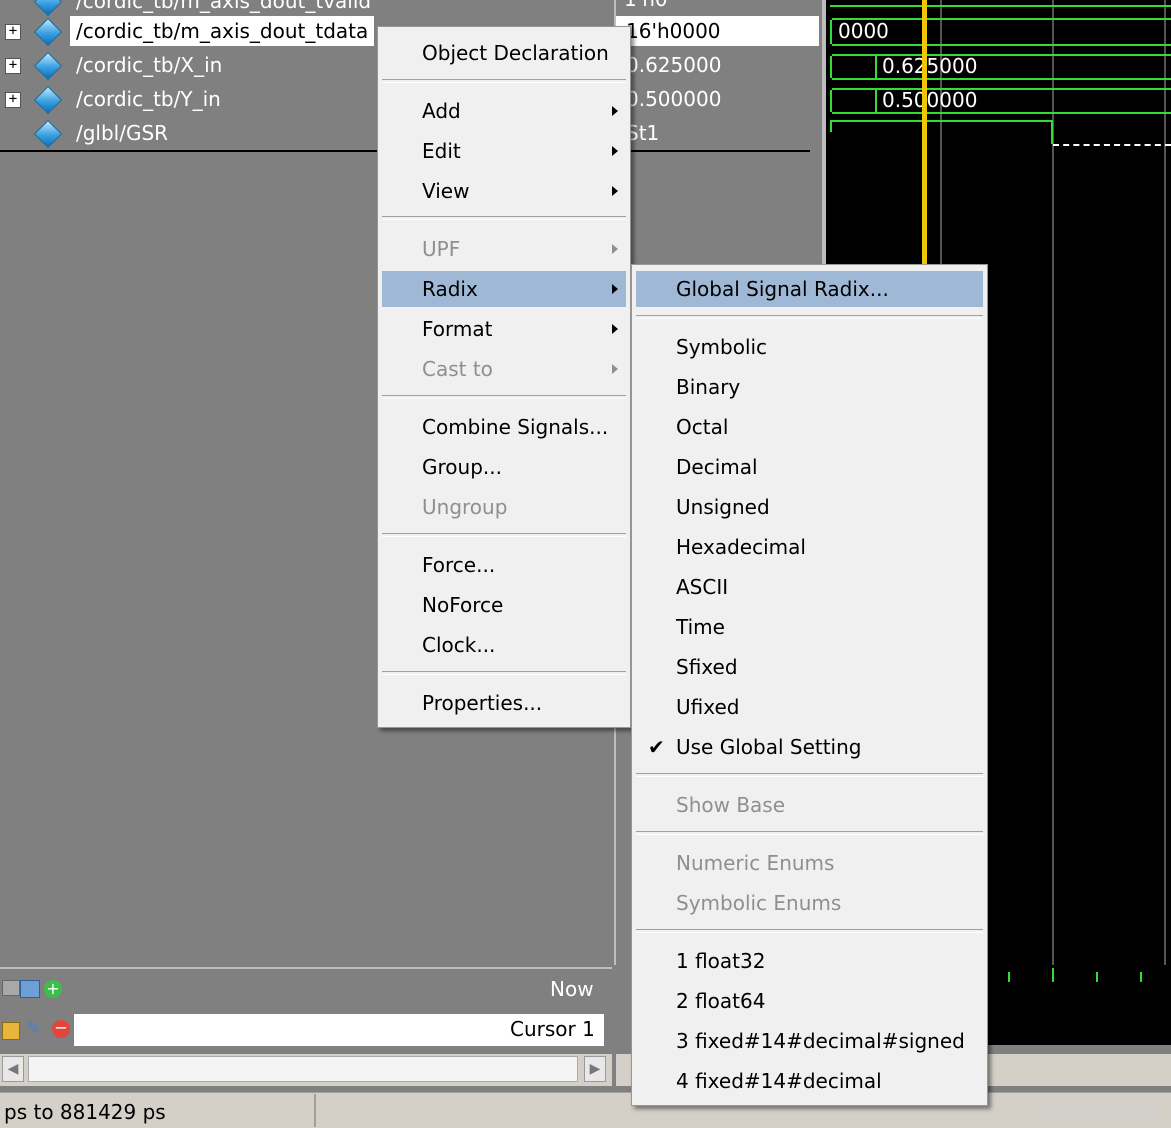 The height and width of the screenshot is (1128, 1171). Describe the element at coordinates (721, 961) in the screenshot. I see `menu-item-label: 1 float32` at that location.